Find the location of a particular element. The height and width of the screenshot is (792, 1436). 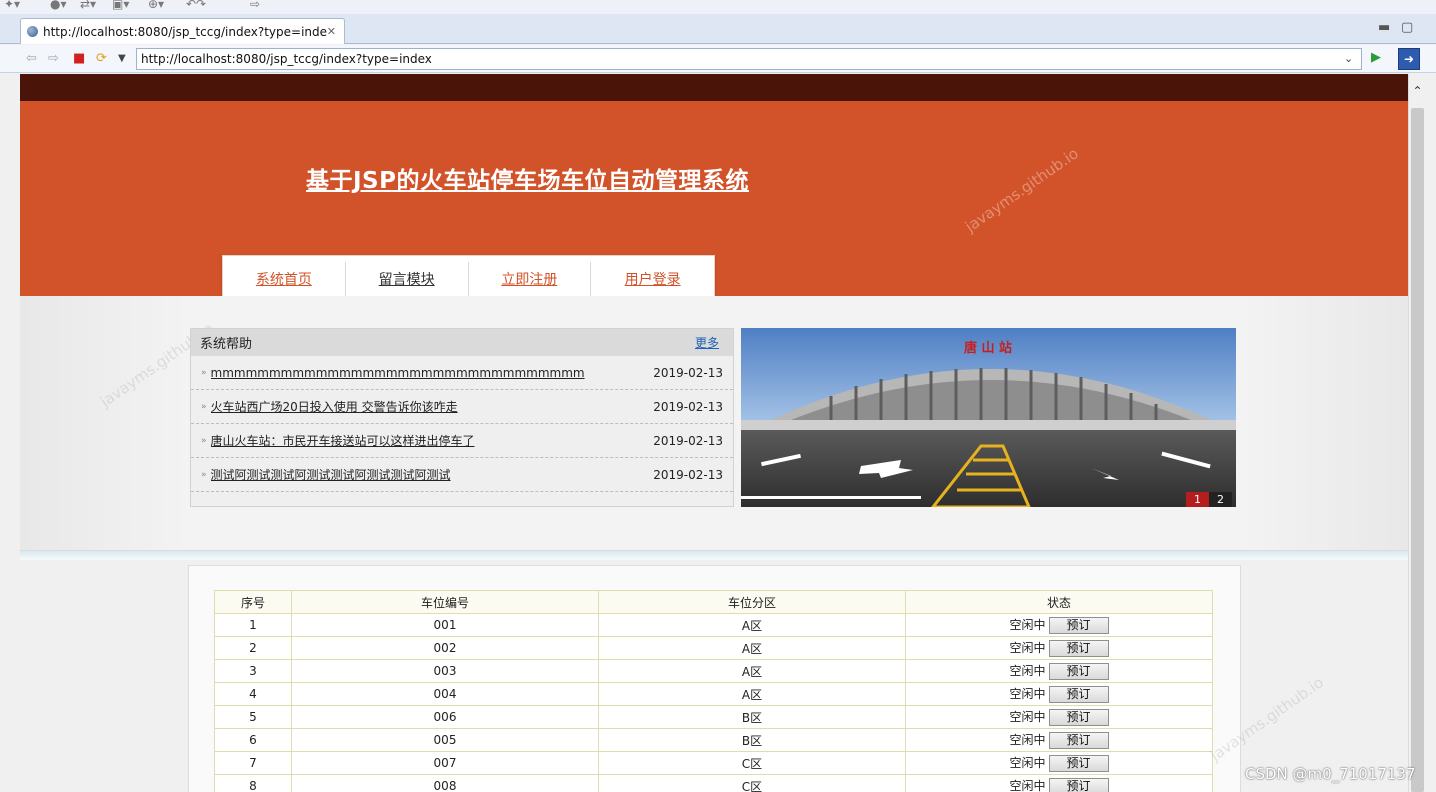

close-icon: ✕ is located at coordinates (331, 31).